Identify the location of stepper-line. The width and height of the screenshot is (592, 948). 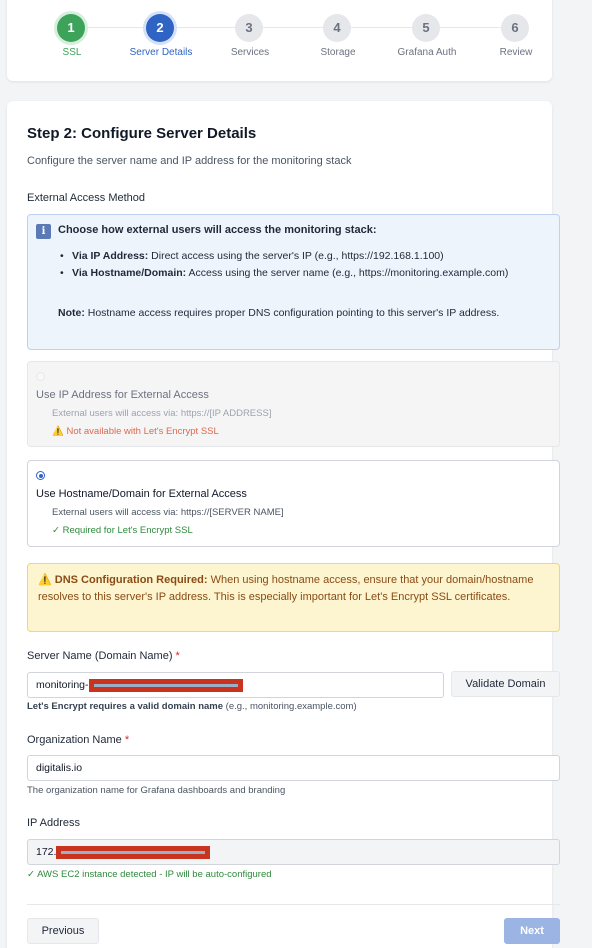
(294, 27).